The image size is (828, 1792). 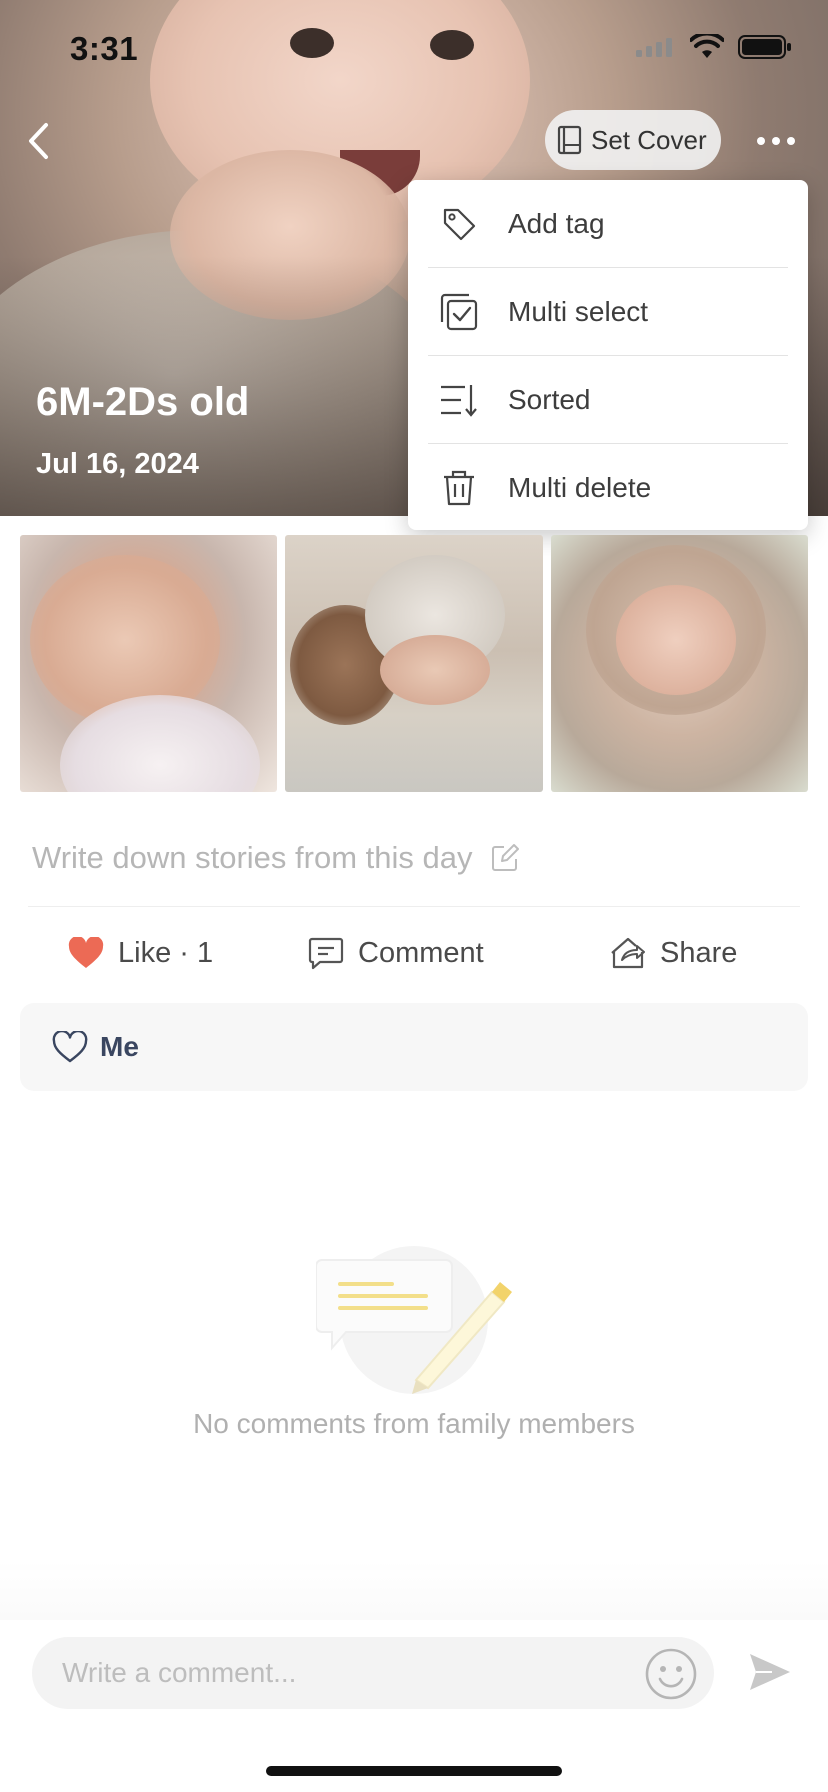 I want to click on status-time: 3:31, so click(x=104, y=48).